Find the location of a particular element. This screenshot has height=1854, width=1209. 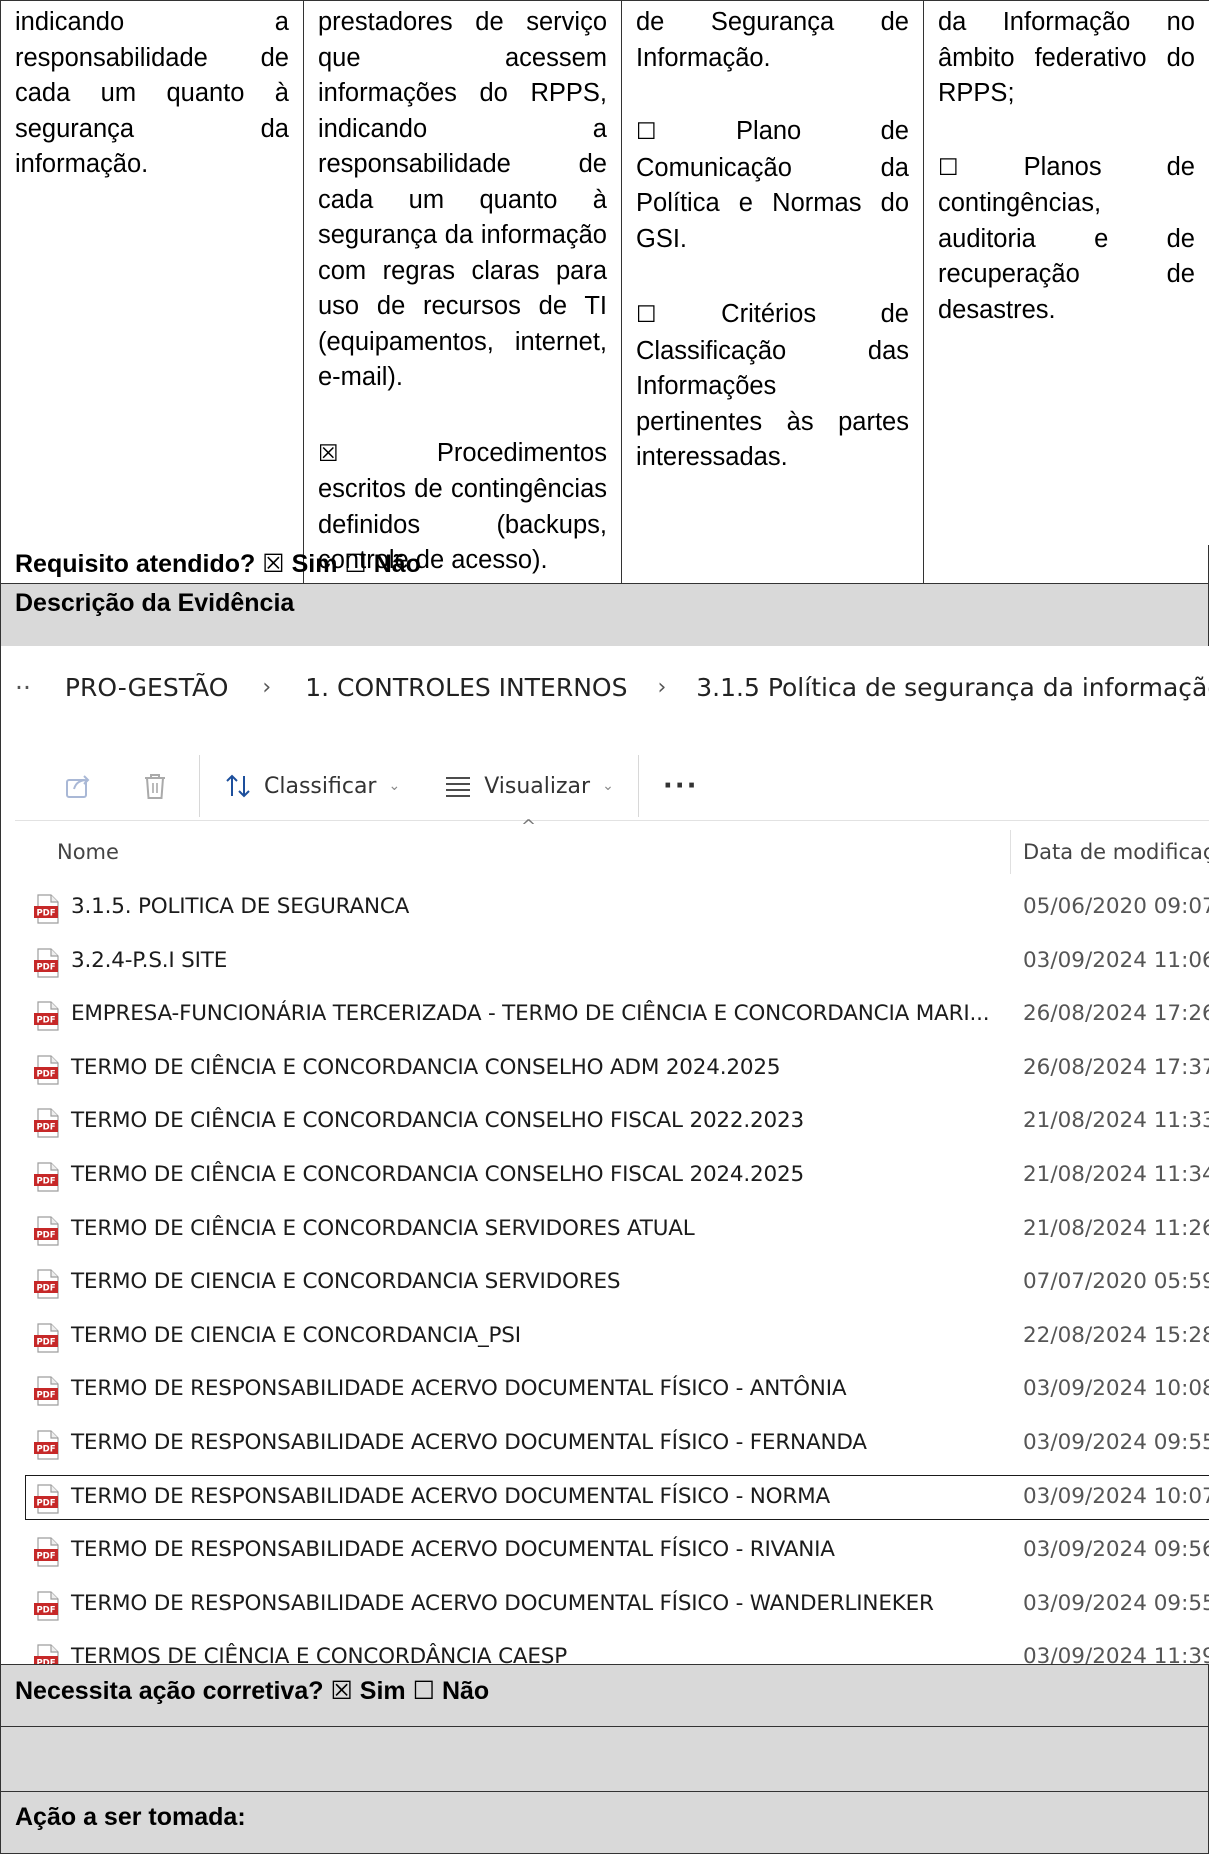

file-row: PDF 3.2.4-P.S.I SITE 03/09/2024 11:06 is located at coordinates (612, 965).